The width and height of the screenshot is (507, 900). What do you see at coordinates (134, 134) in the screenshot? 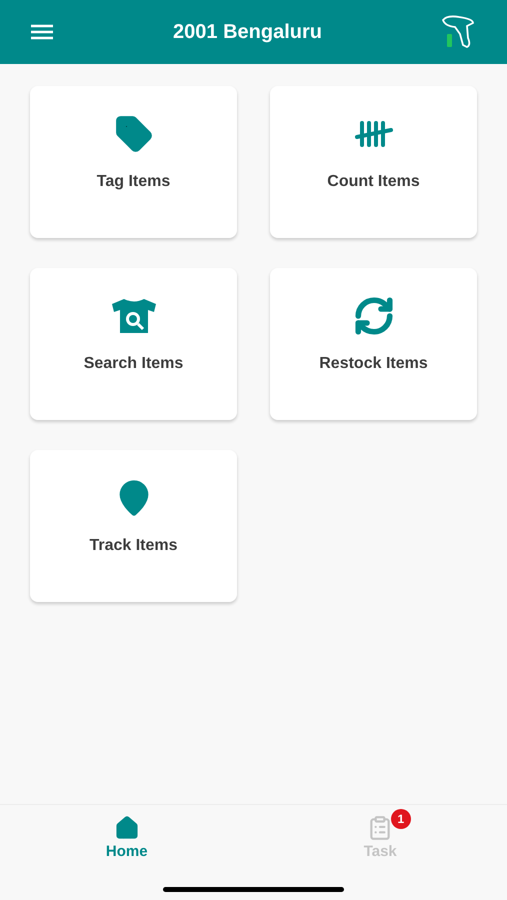
I see `tag-icon` at bounding box center [134, 134].